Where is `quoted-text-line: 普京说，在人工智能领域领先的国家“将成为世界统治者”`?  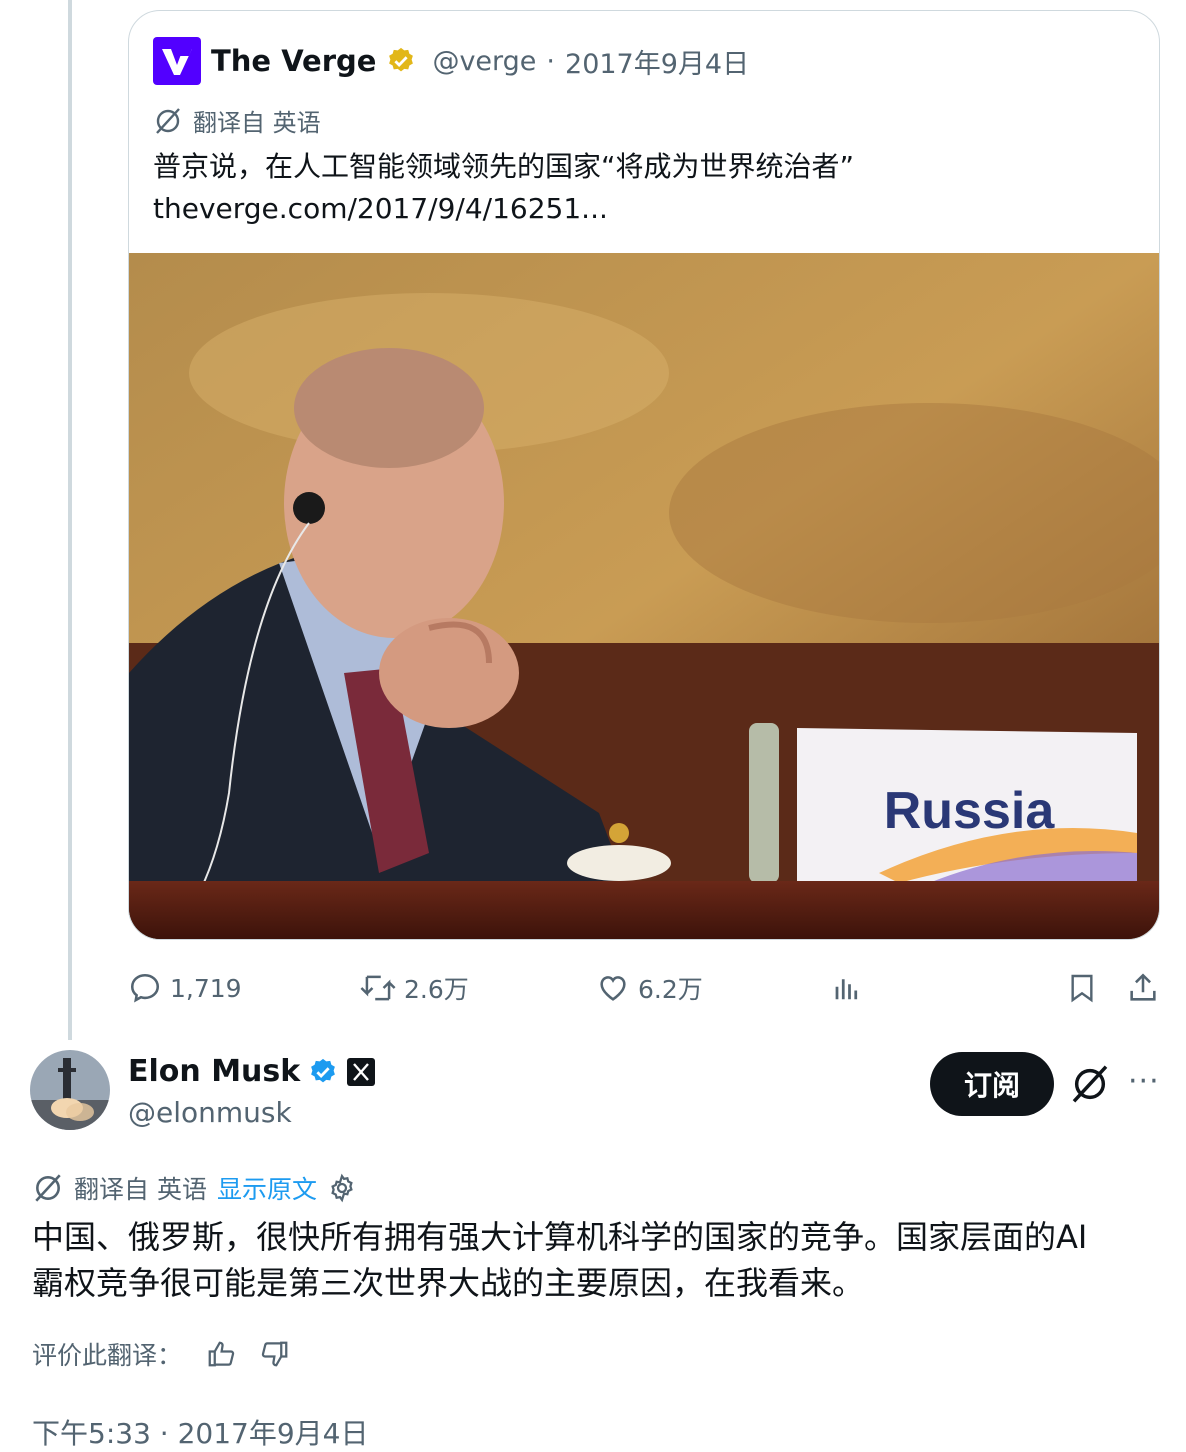
quoted-text-line: 普京说，在人工智能领域领先的国家“将成为世界统治者” is located at coordinates (504, 166).